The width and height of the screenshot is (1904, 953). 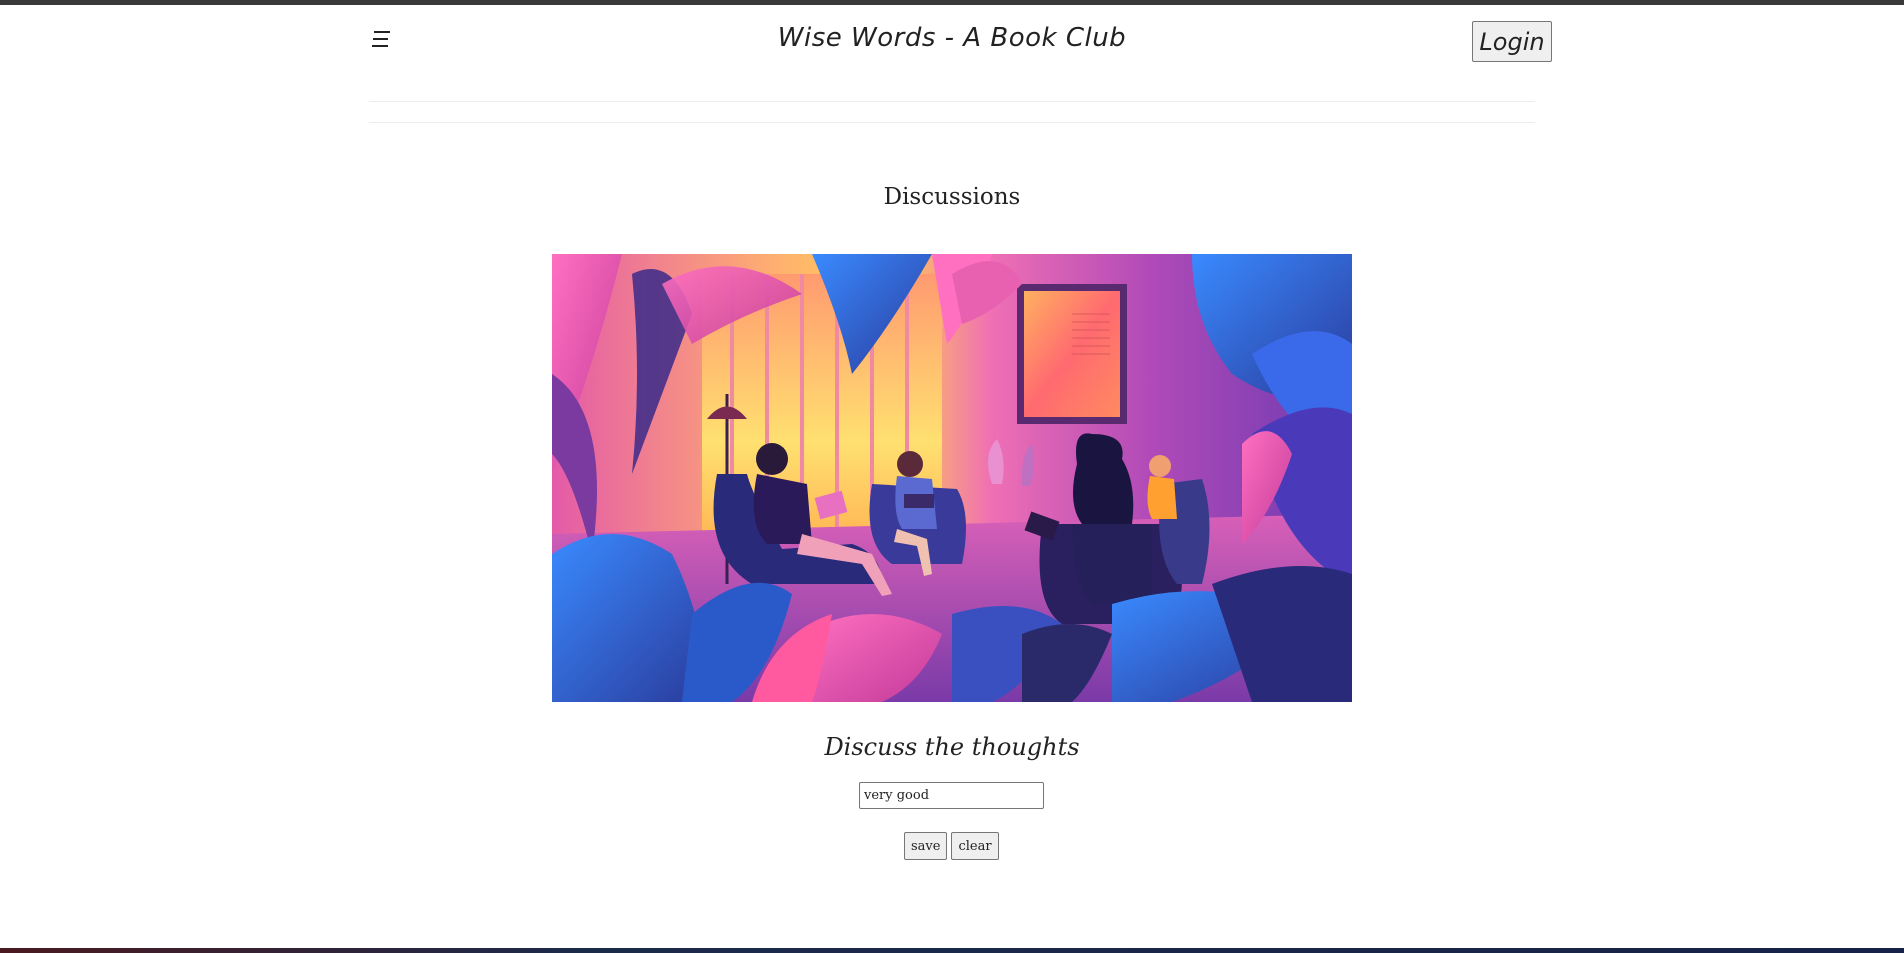 I want to click on discuss-heading: Discuss the thoughts, so click(x=952, y=747).